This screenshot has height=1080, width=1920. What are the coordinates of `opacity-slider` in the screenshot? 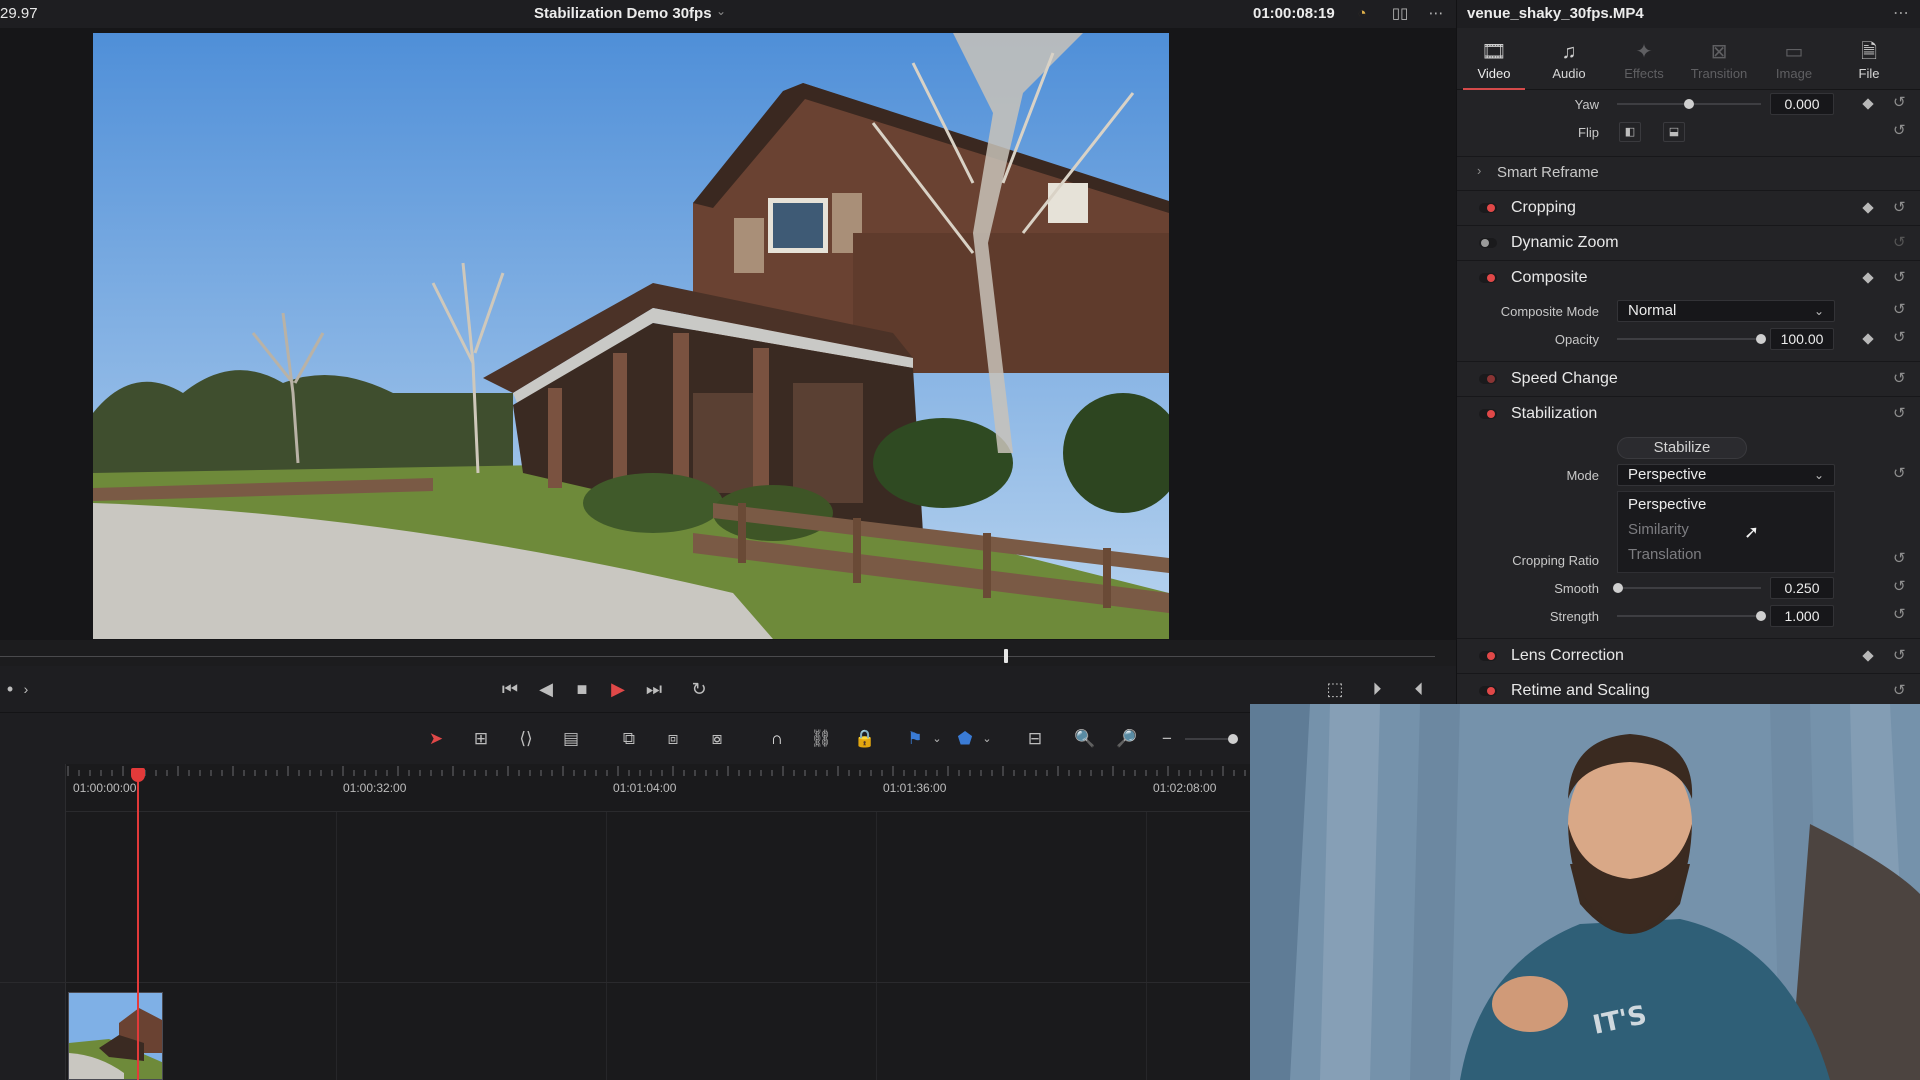 It's located at (1689, 339).